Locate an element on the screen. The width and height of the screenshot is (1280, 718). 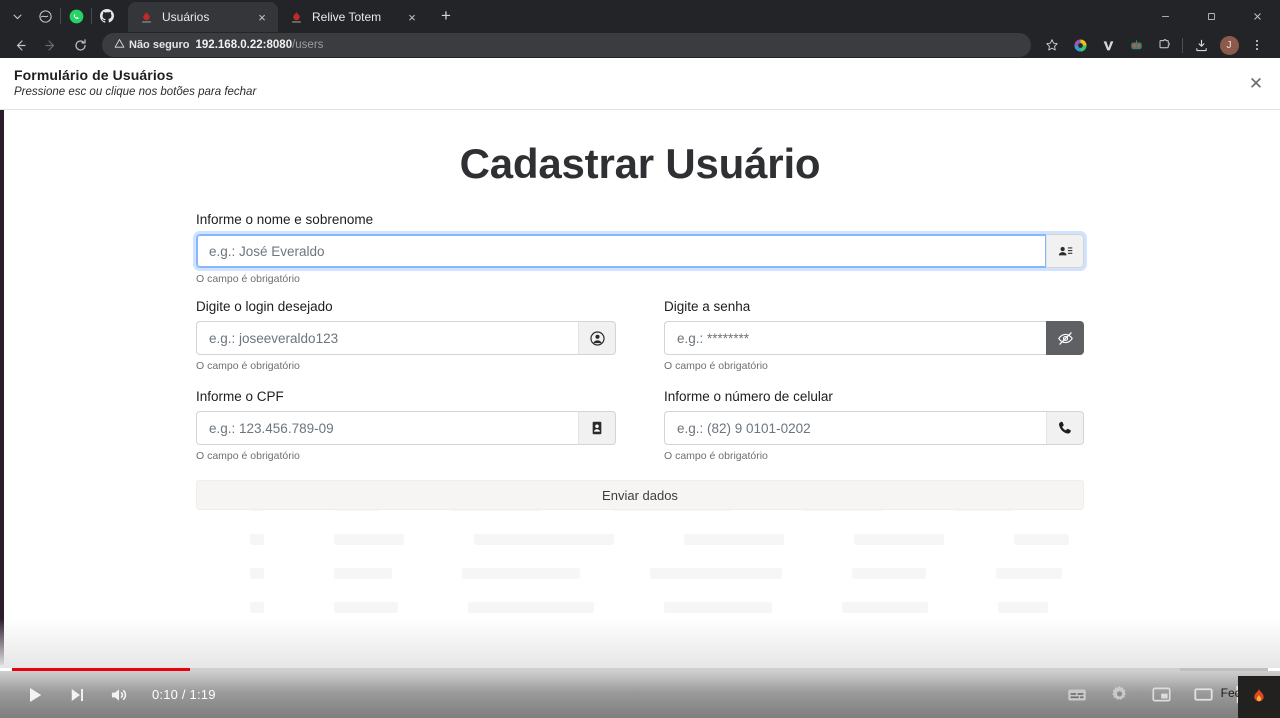
contact-card-icon is located at coordinates (1065, 251).